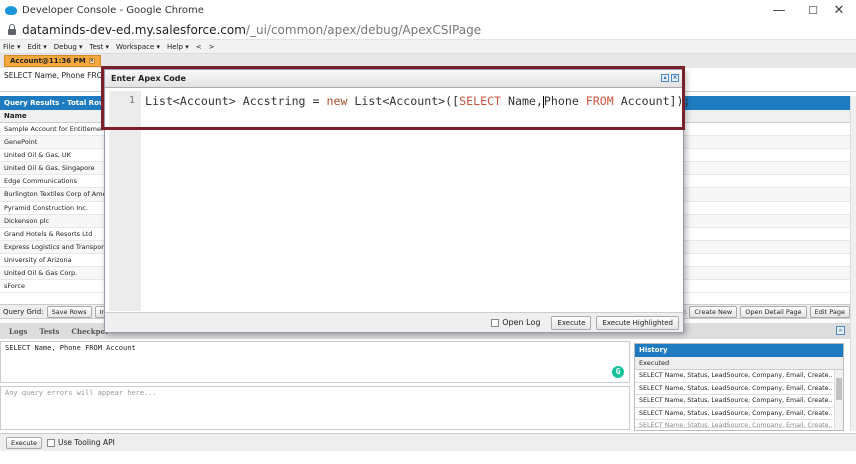  Describe the element at coordinates (839, 389) in the screenshot. I see `scrollbar-thumb` at that location.